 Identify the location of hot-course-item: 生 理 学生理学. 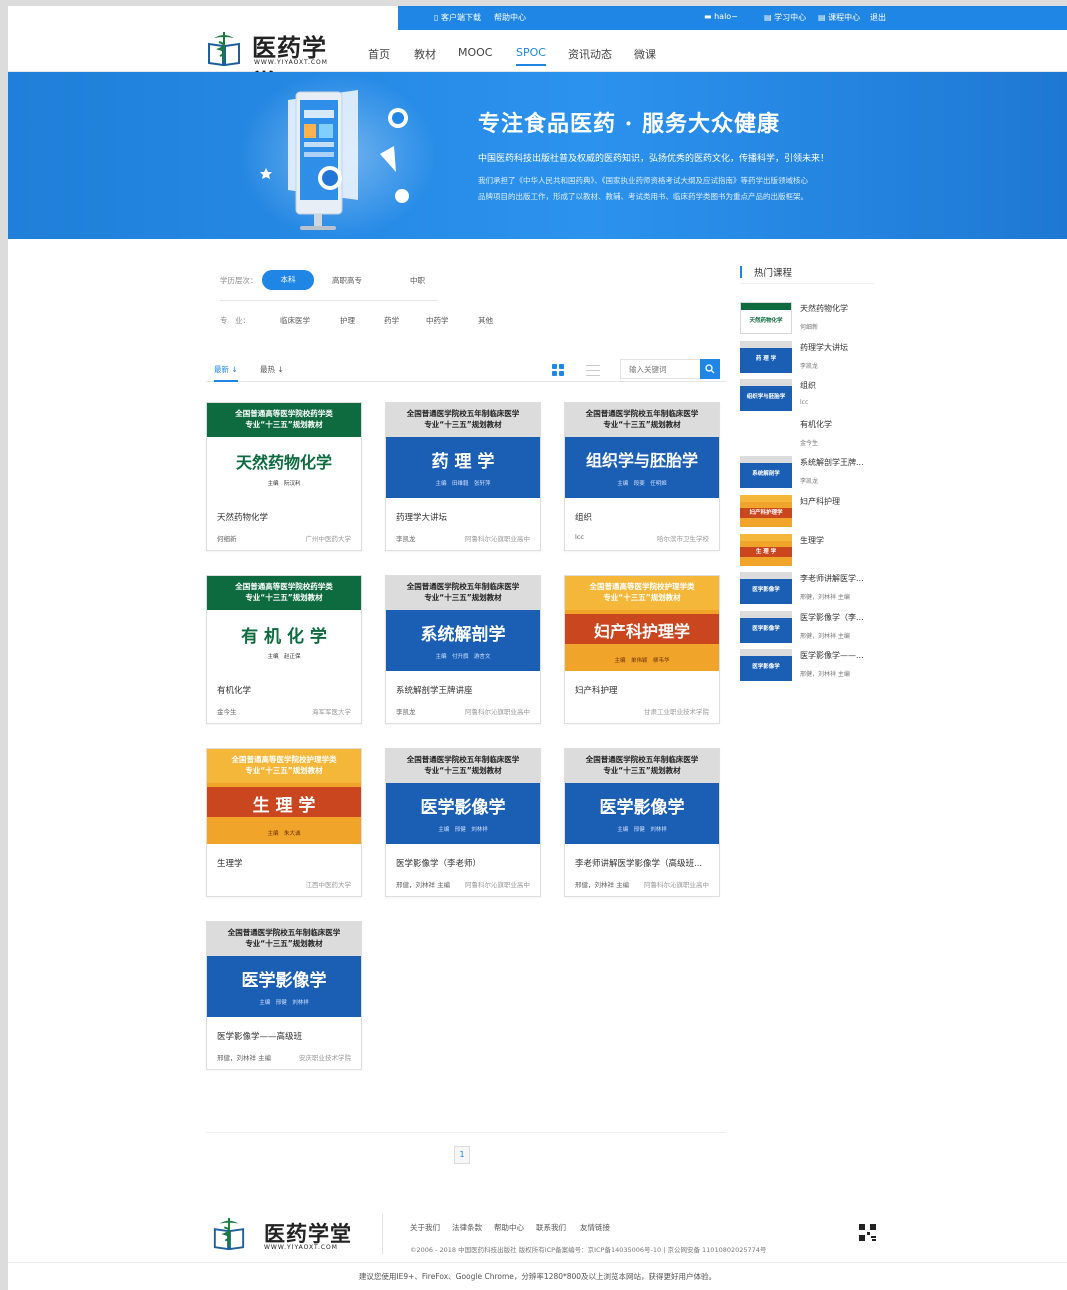
(808, 551).